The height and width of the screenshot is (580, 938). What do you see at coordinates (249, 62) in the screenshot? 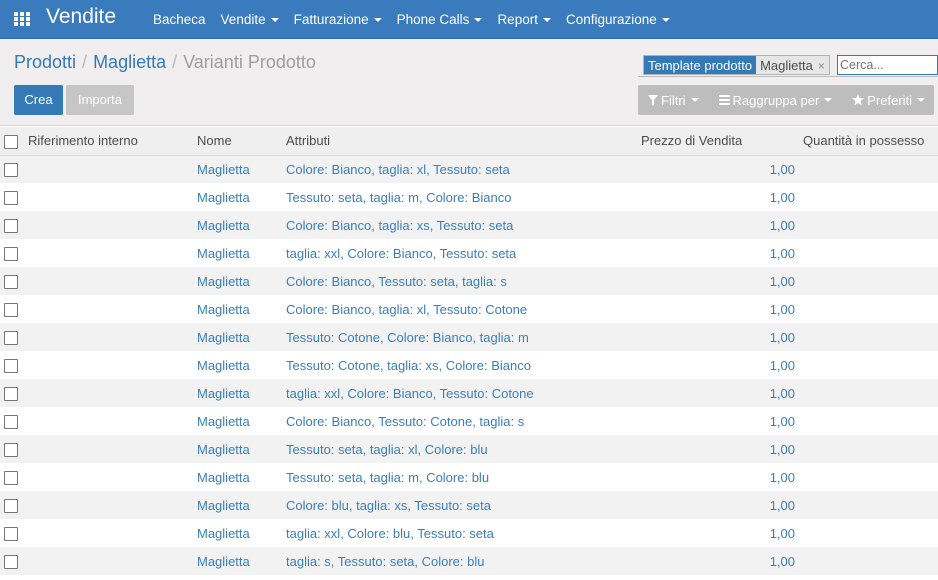
I see `breadcrumb-current: Varianti Prodotto` at bounding box center [249, 62].